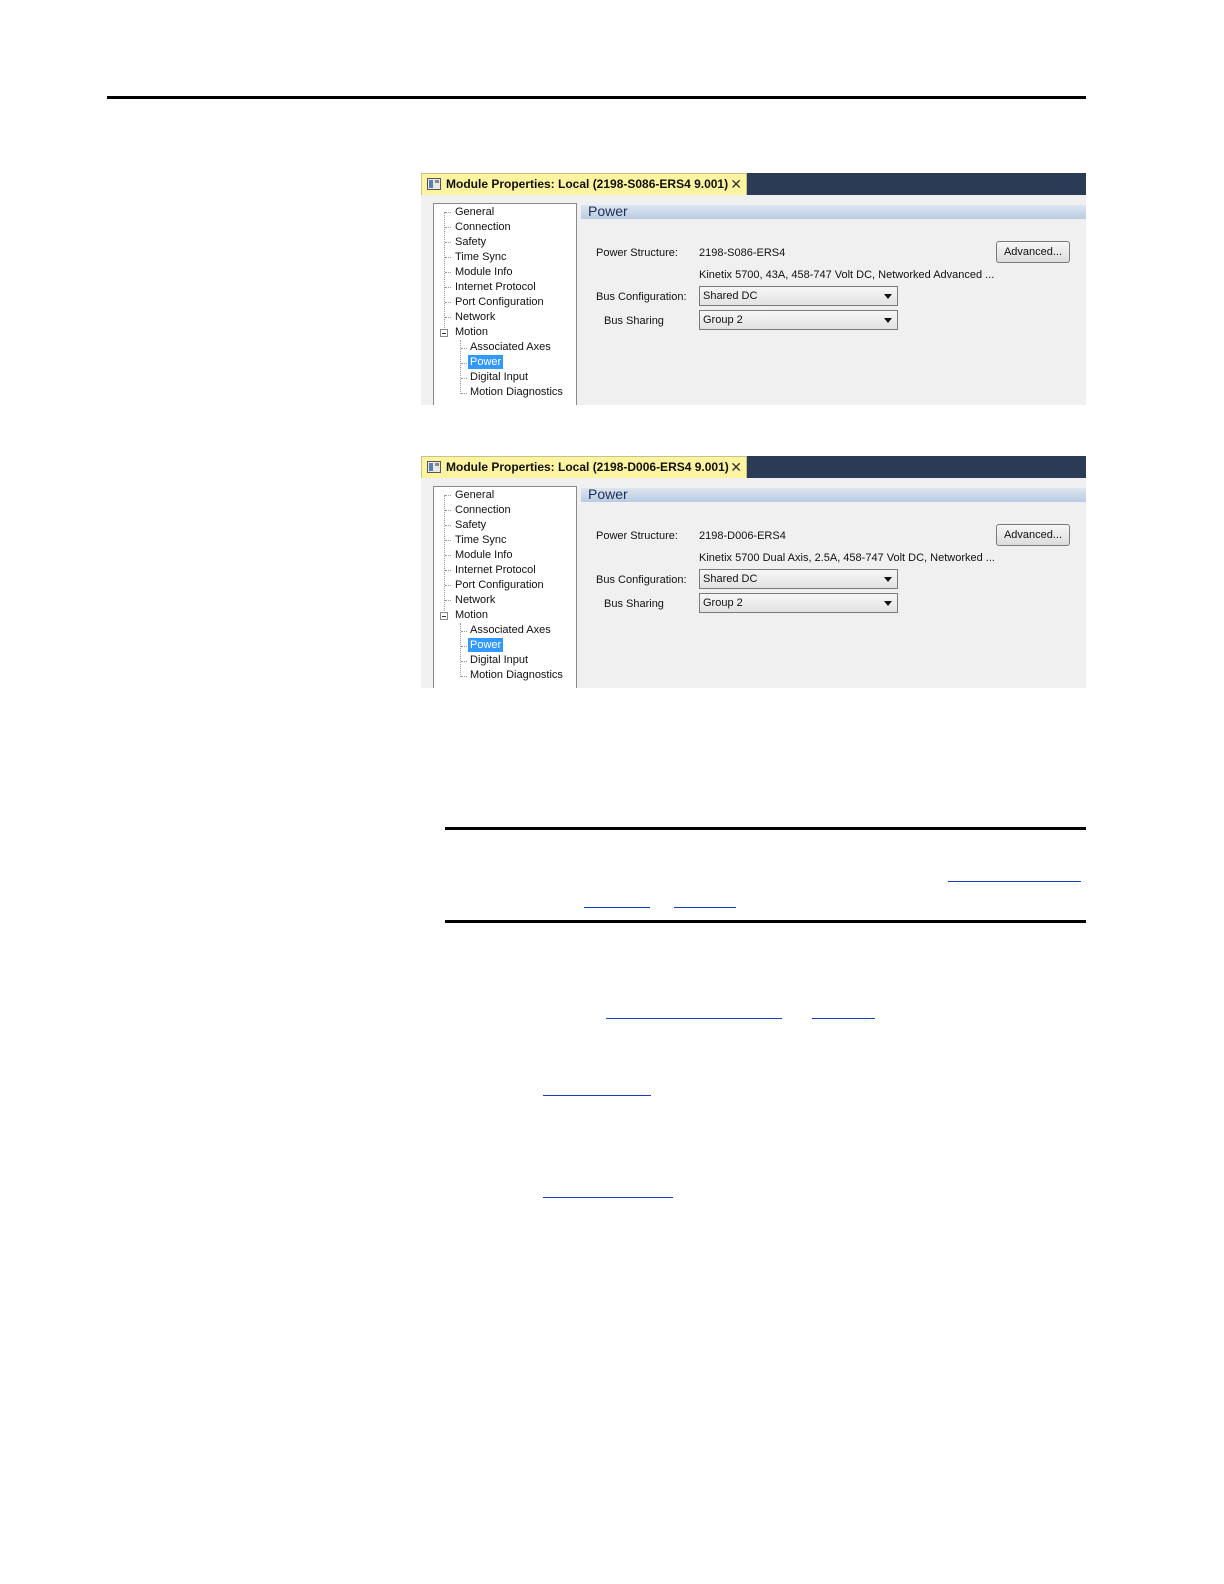 The image size is (1224, 1584). Describe the element at coordinates (765, 921) in the screenshot. I see `note-bottom-rule` at that location.